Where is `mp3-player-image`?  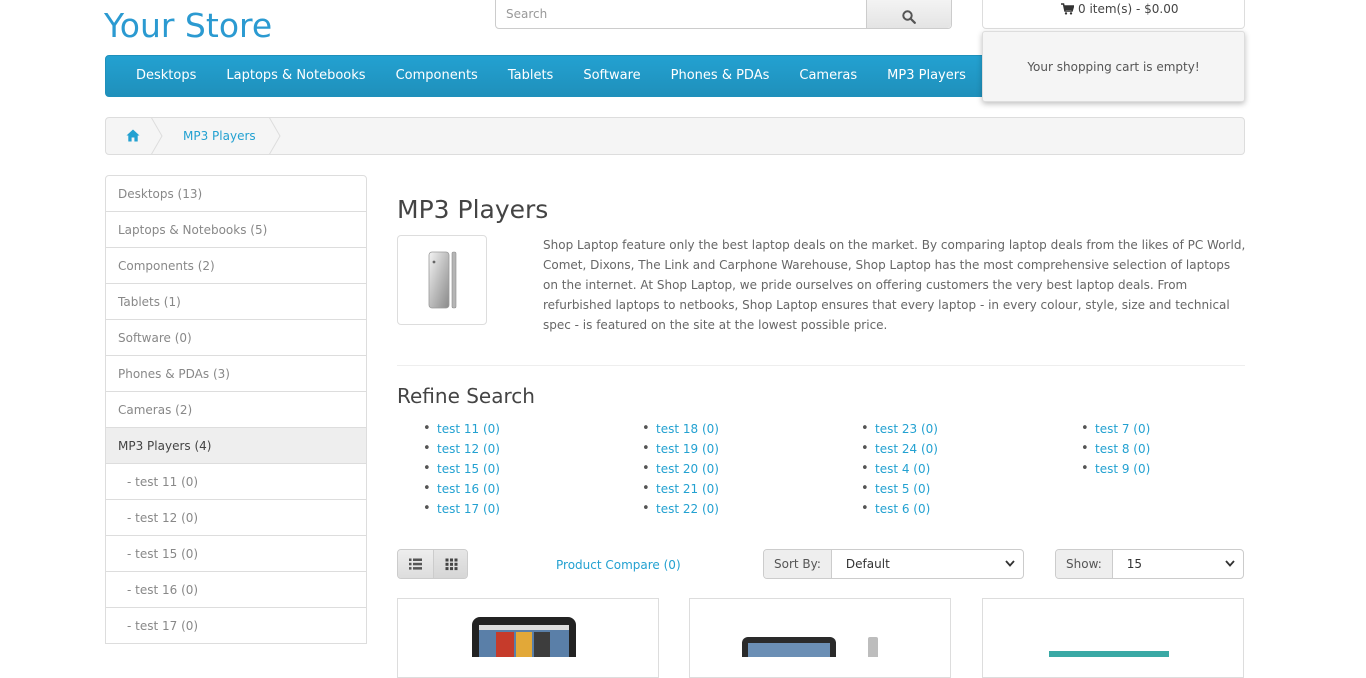
mp3-player-image is located at coordinates (442, 280).